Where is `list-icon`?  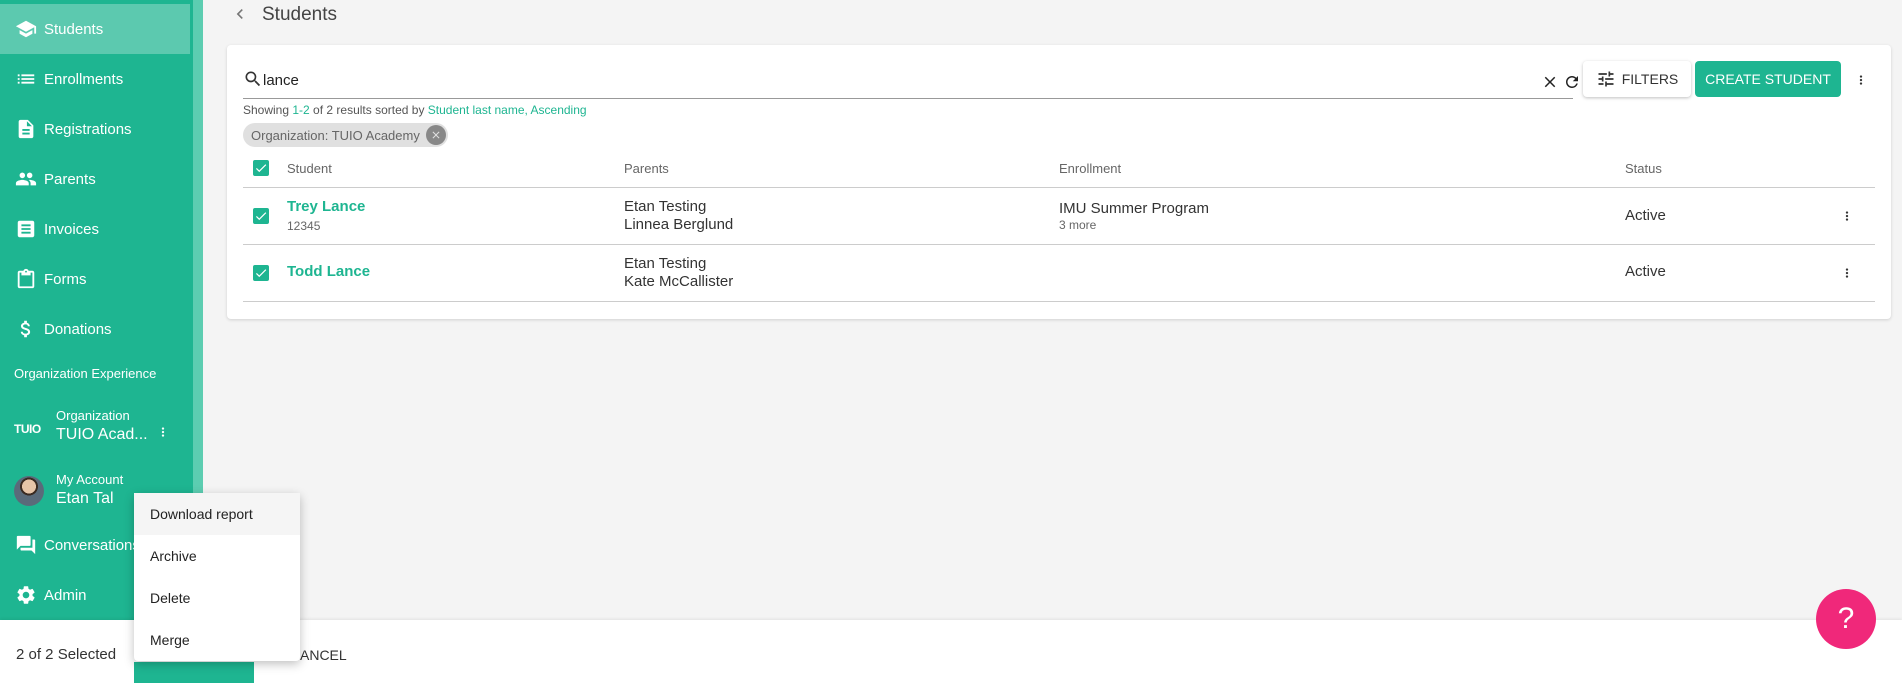 list-icon is located at coordinates (26, 79).